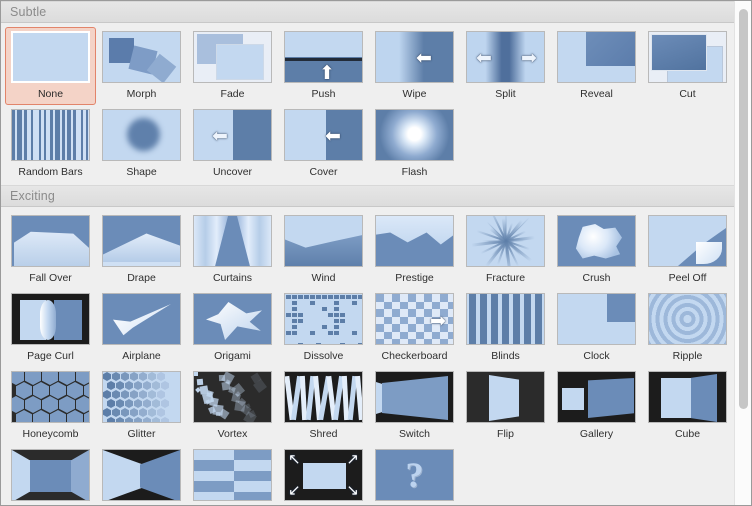  I want to click on transition-item-drape: Drape, so click(141, 250).